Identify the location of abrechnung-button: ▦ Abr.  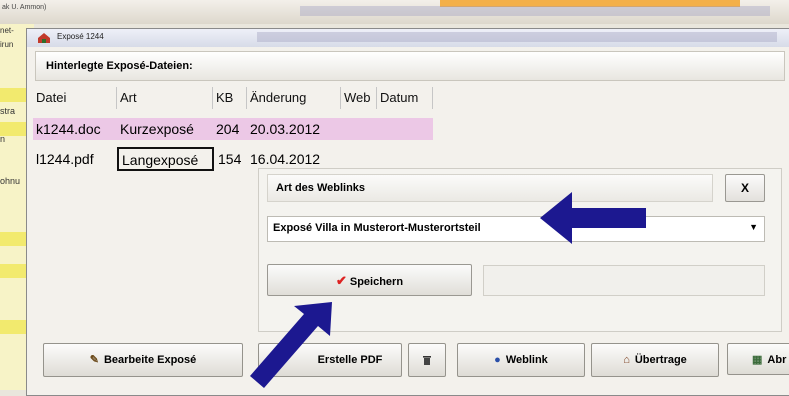
(758, 359).